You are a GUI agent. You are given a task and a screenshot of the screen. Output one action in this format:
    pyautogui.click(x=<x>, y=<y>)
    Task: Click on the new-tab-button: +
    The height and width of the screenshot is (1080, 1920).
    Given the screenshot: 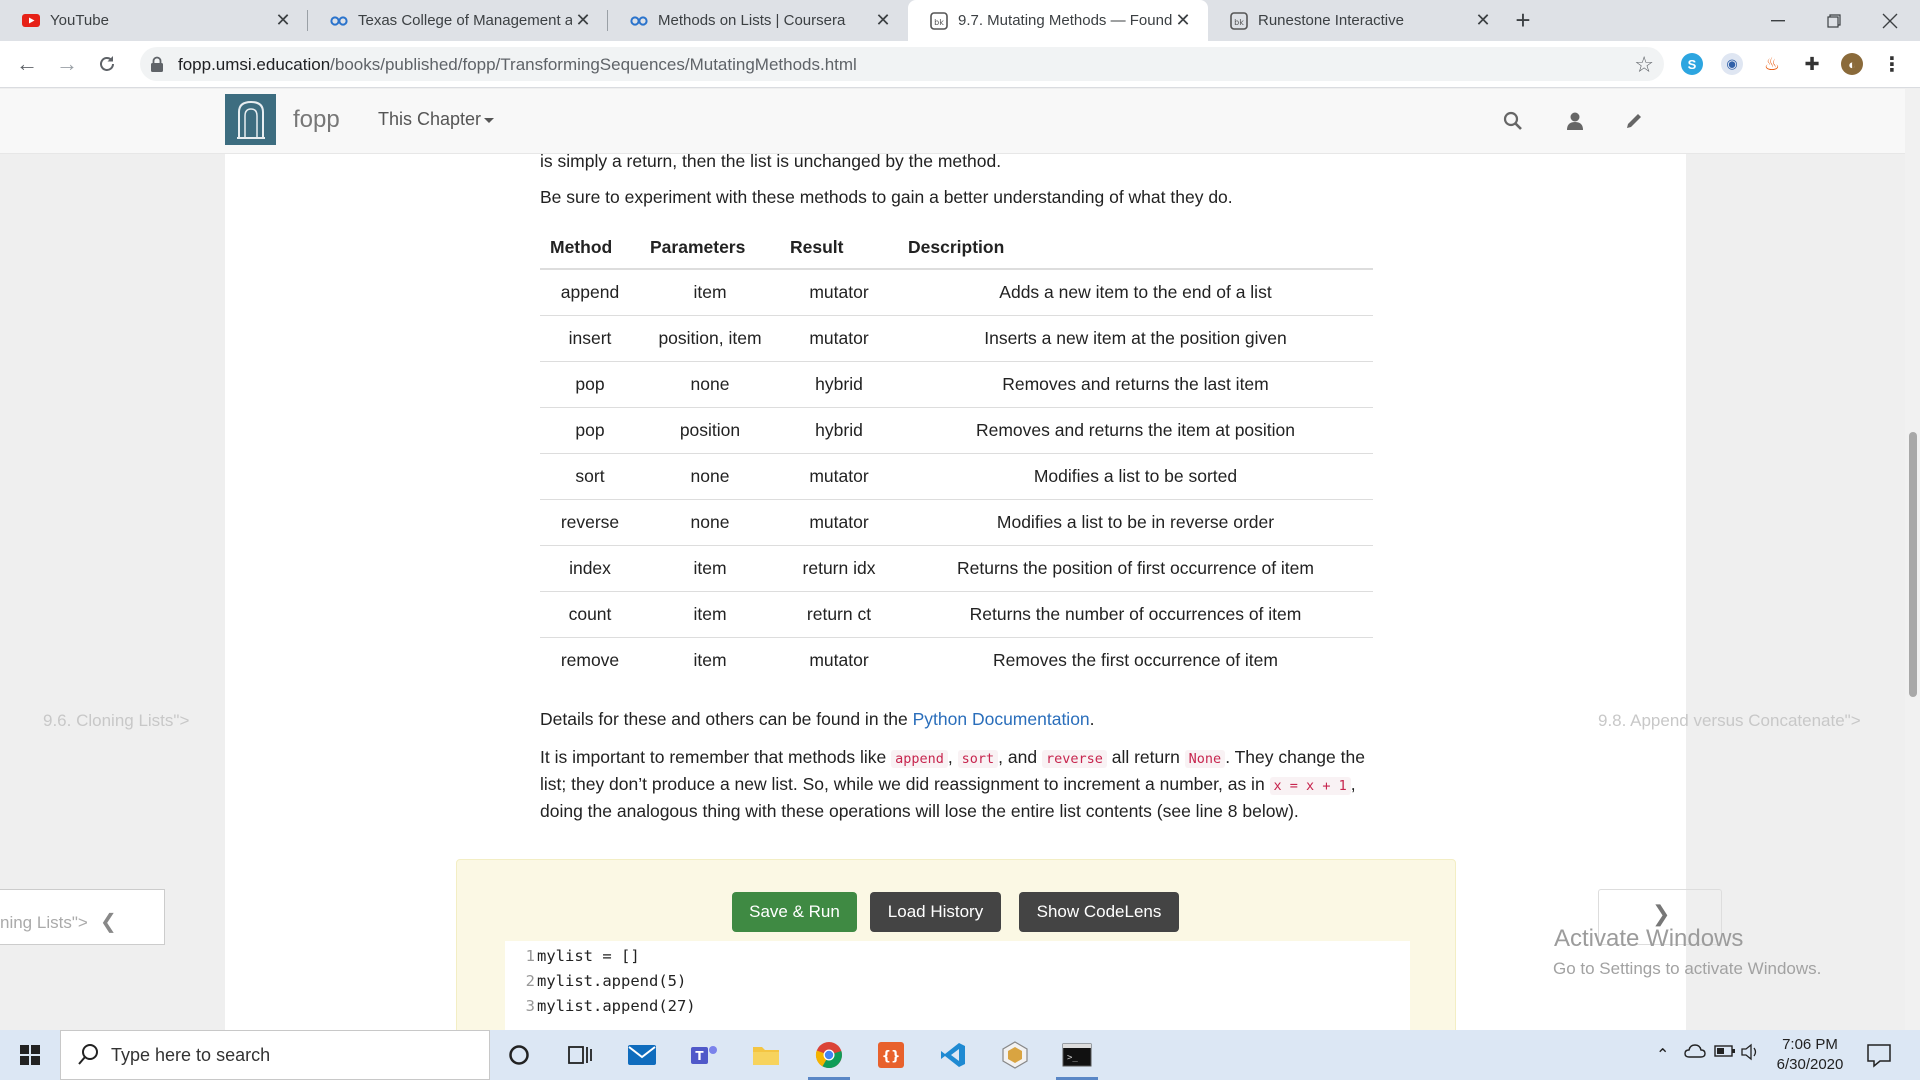 What is the action you would take?
    pyautogui.click(x=1523, y=20)
    